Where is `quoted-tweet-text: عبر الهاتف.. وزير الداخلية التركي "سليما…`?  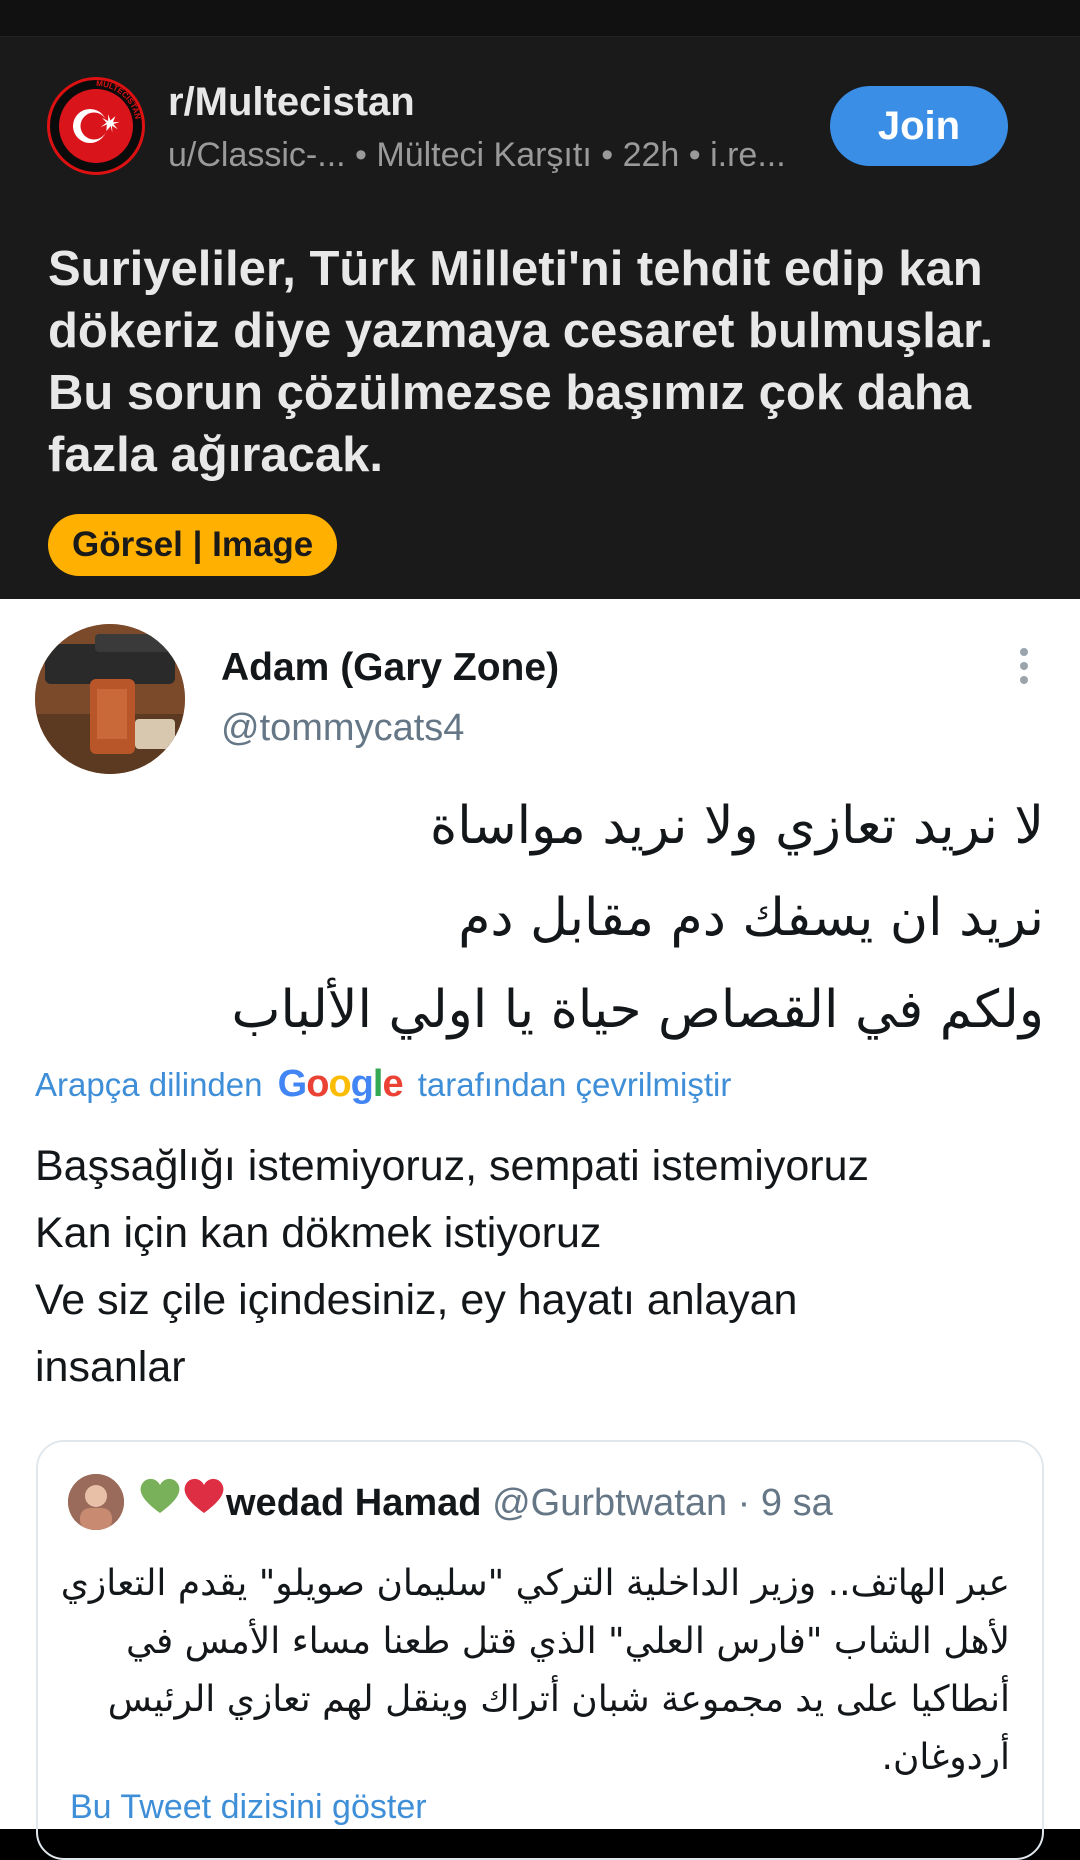 quoted-tweet-text: عبر الهاتف.. وزير الداخلية التركي "سليما… is located at coordinates (535, 1670).